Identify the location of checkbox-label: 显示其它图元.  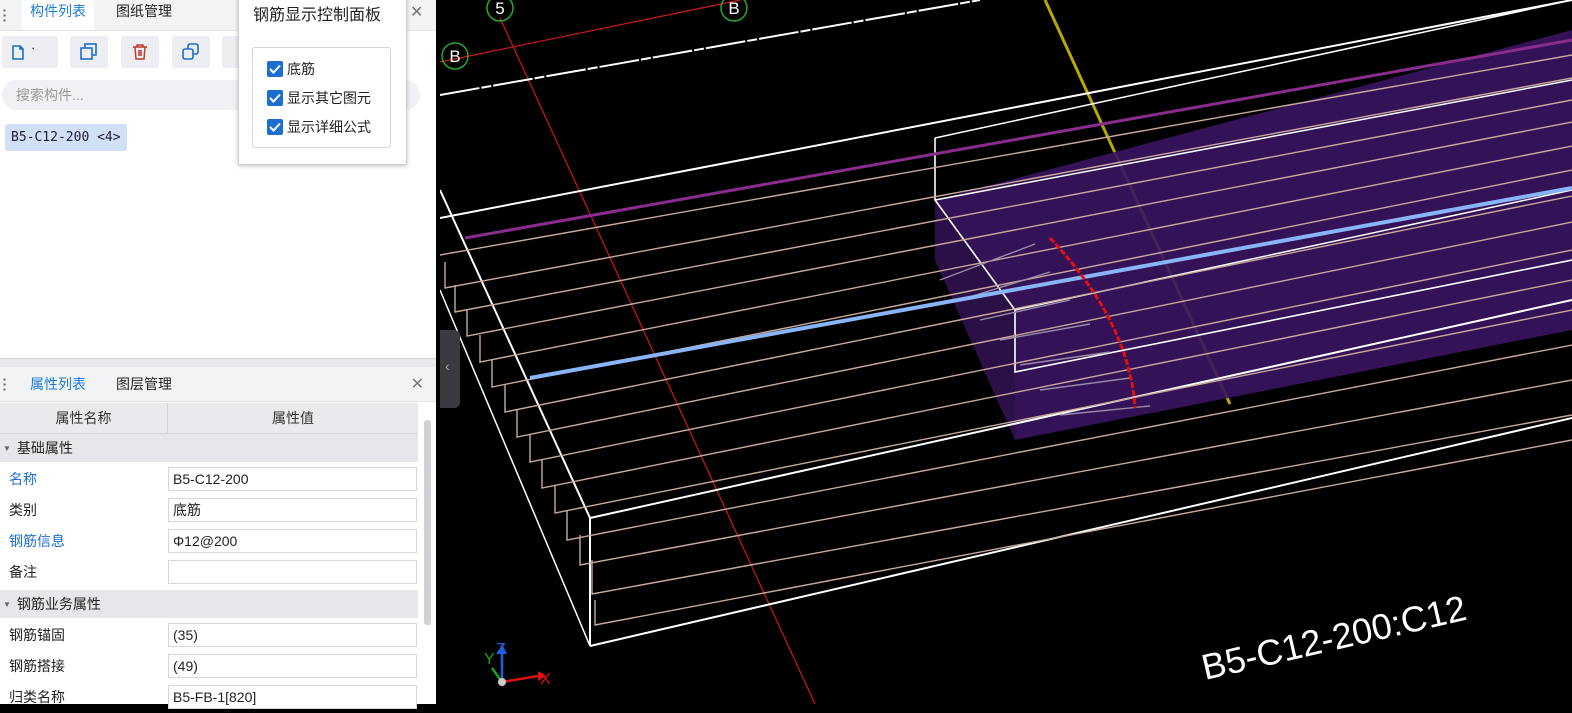
(329, 98).